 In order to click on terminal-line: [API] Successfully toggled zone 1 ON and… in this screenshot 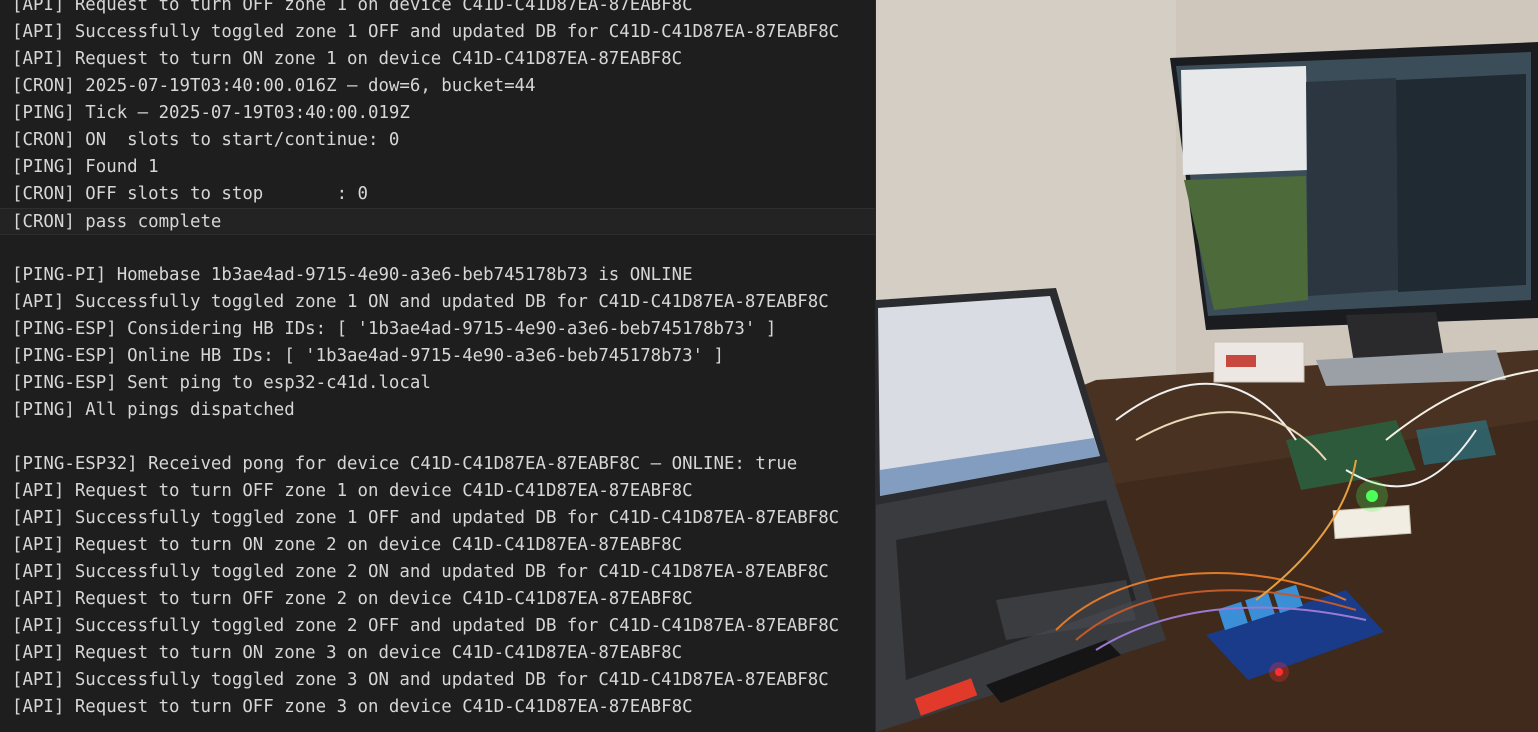, I will do `click(420, 302)`.